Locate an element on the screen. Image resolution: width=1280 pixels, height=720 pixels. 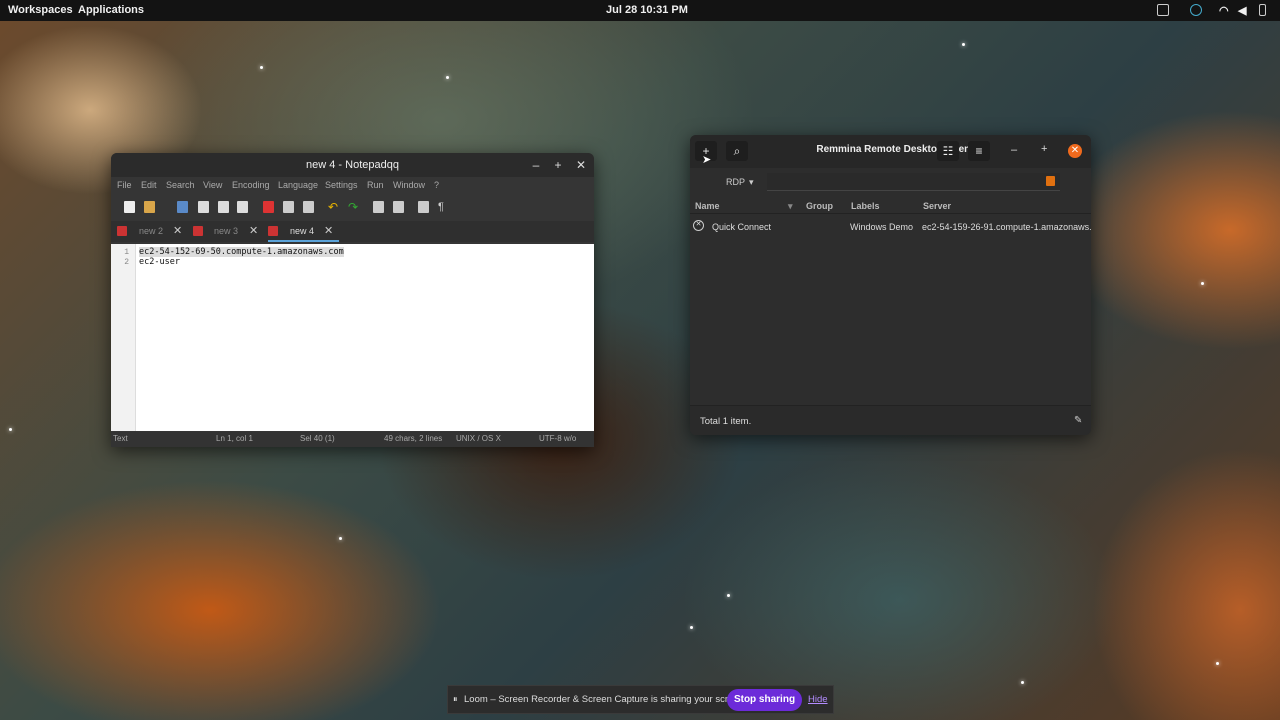
menu-view: View is located at coordinates (212, 185).